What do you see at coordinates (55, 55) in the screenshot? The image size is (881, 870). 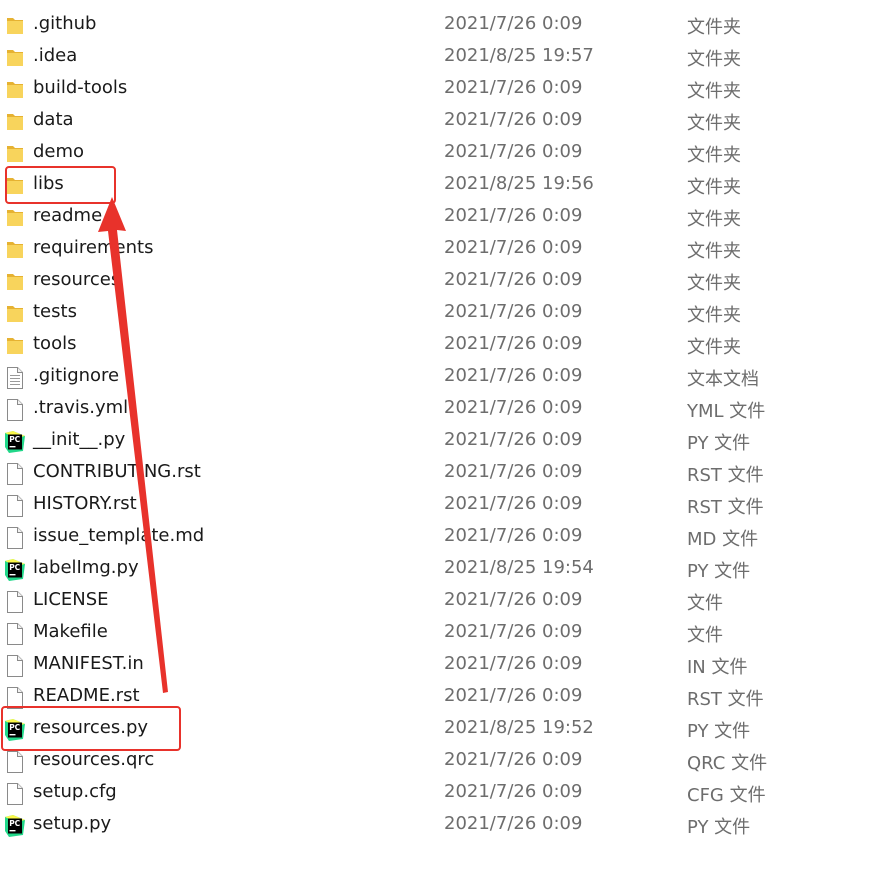 I see `file-name: .idea` at bounding box center [55, 55].